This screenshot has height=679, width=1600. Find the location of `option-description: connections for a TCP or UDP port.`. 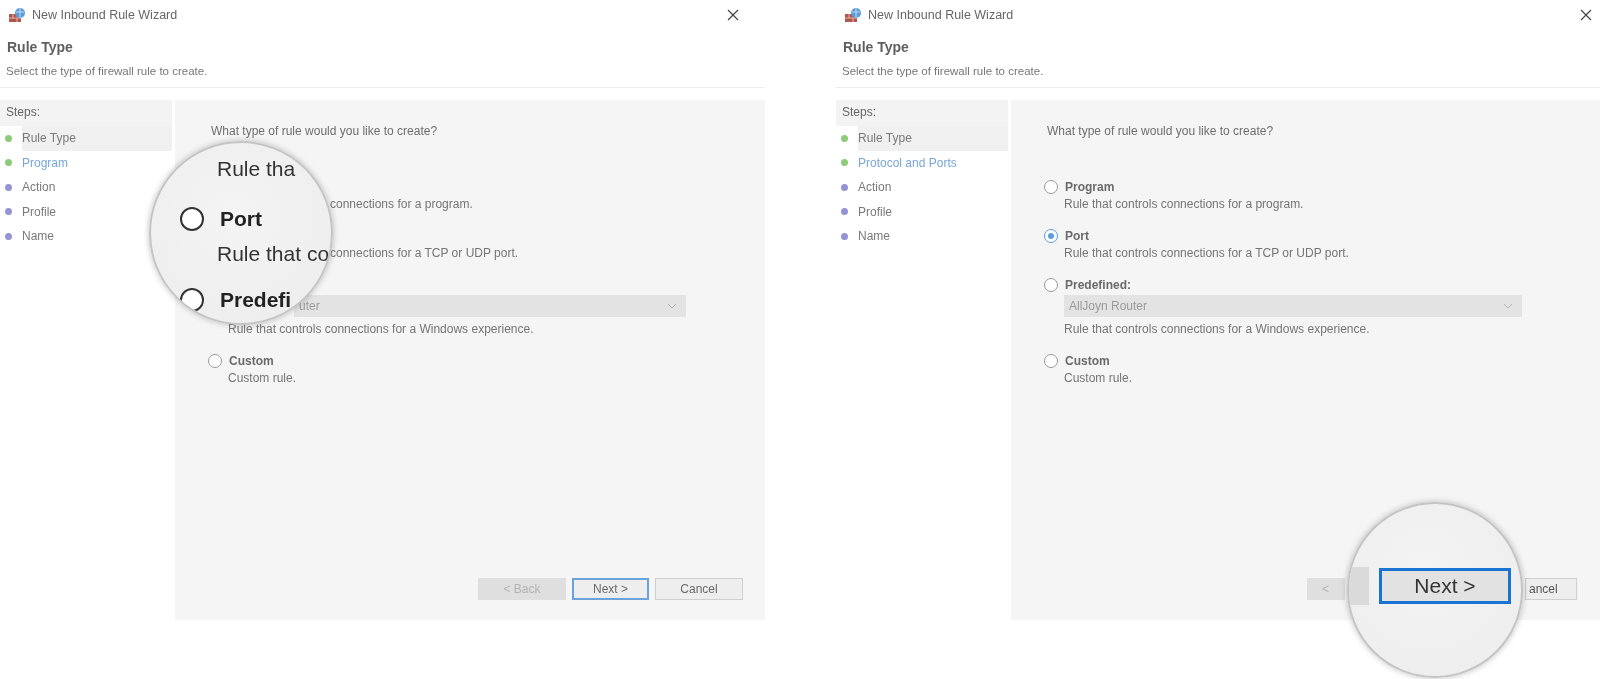

option-description: connections for a TCP or UDP port. is located at coordinates (424, 253).